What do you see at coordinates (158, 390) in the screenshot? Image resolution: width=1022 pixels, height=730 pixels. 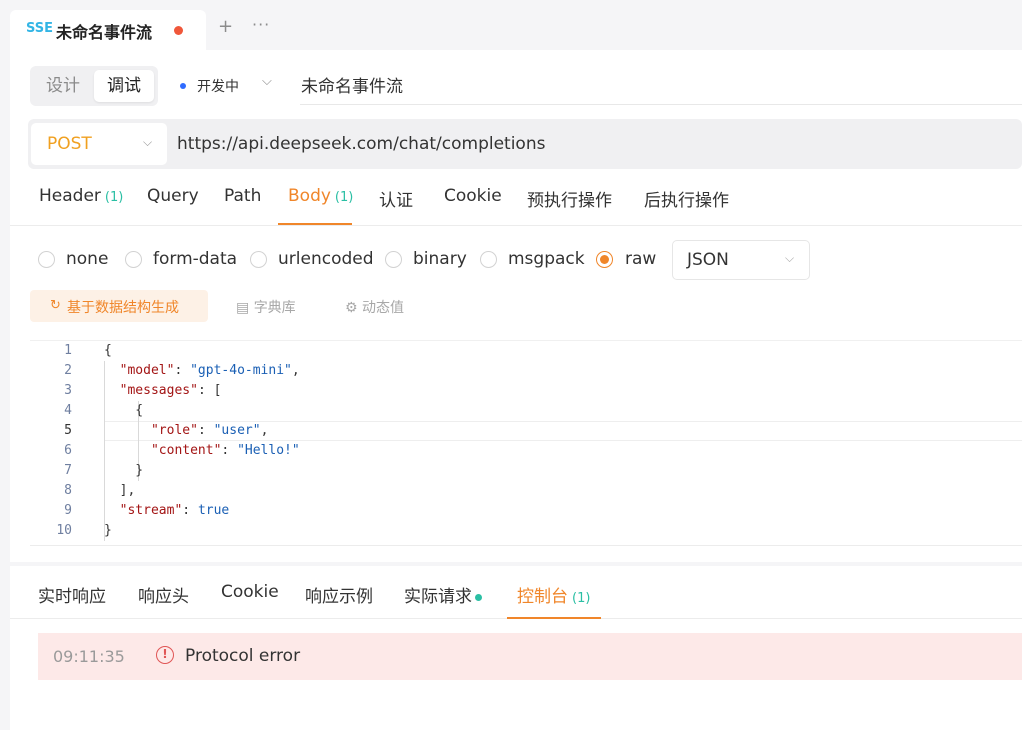 I see `code-token: "messages"` at bounding box center [158, 390].